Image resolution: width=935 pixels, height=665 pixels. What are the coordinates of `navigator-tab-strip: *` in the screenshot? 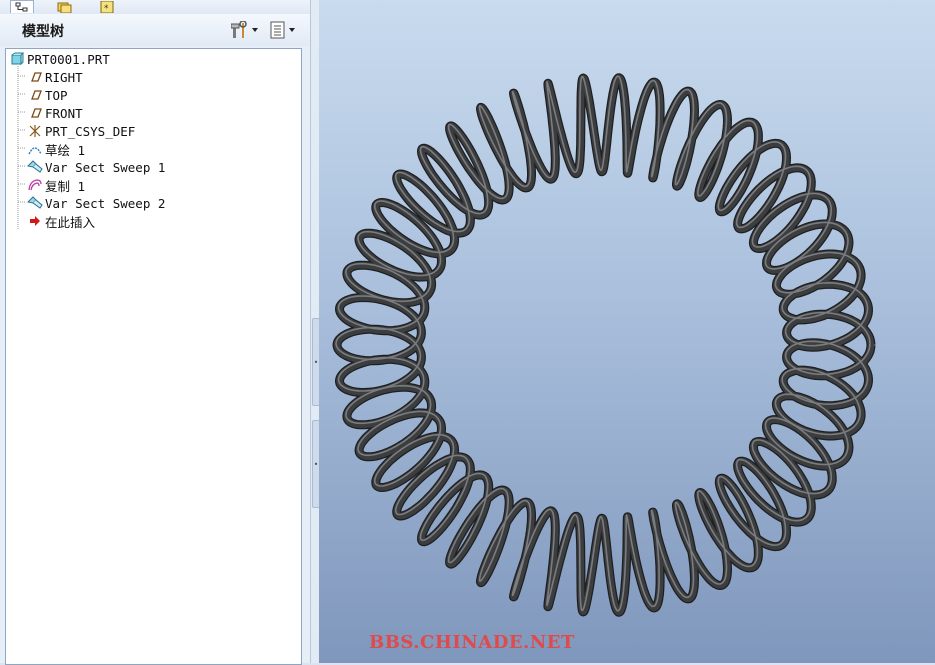 It's located at (159, 7).